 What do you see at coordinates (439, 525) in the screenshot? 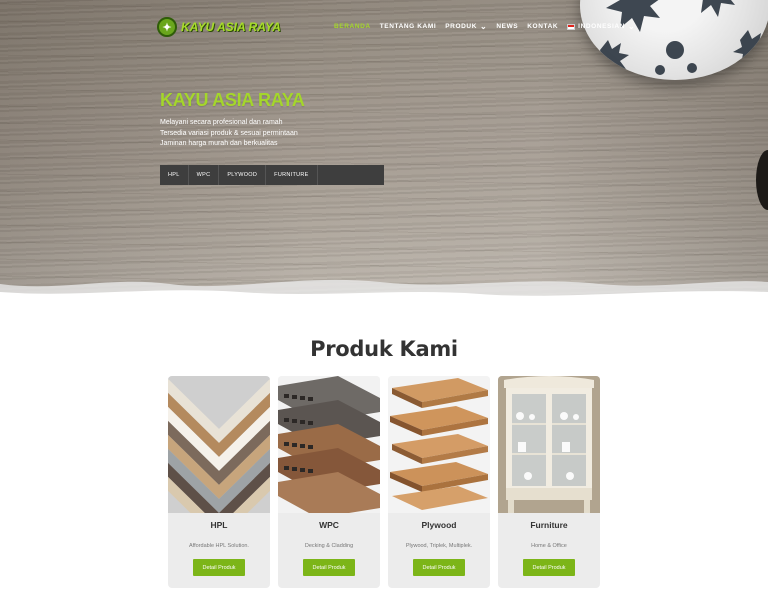
I see `product-name: Plywood` at bounding box center [439, 525].